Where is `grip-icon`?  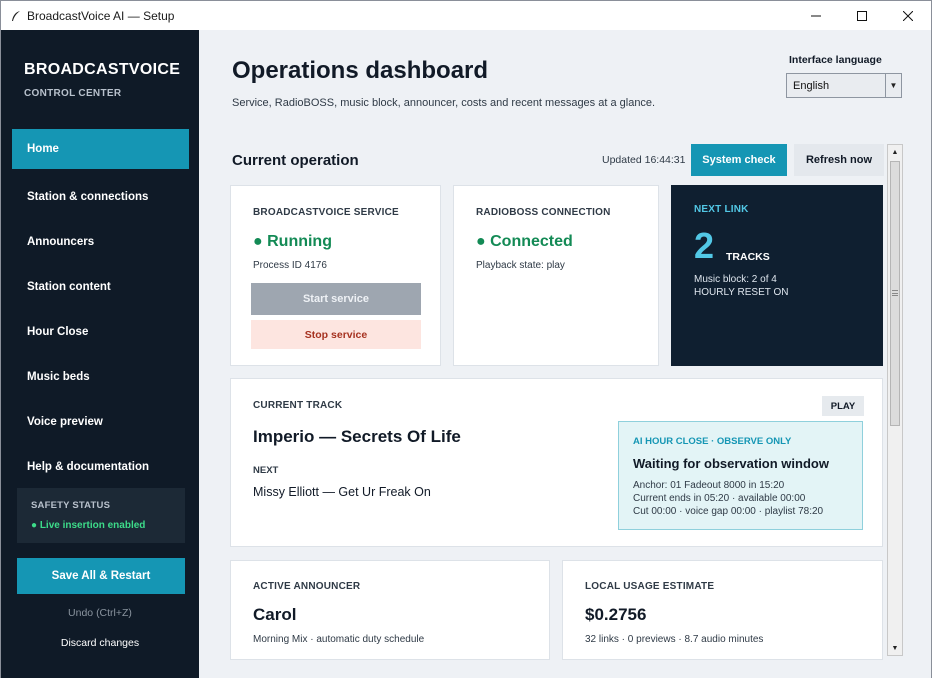
grip-icon is located at coordinates (895, 293).